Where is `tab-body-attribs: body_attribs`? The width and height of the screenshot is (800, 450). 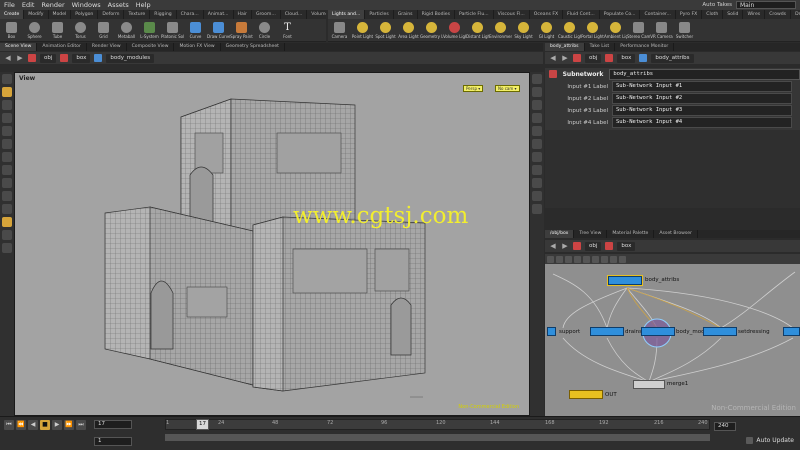
tab-body-attribs: body_attribs is located at coordinates (565, 47).